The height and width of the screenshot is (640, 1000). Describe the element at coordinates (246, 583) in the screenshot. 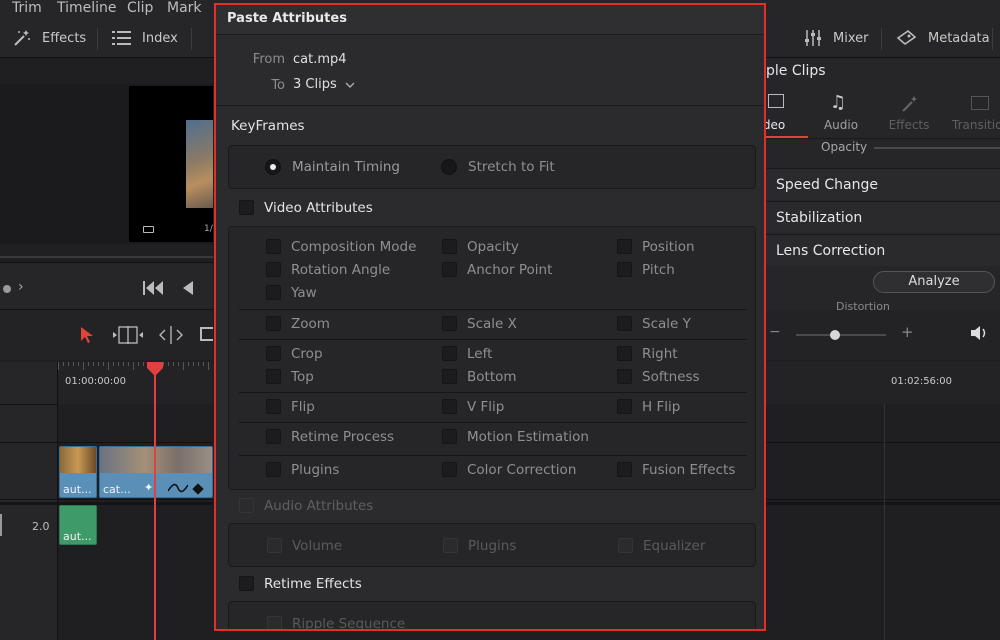

I see `retime-effects-checkbox` at that location.